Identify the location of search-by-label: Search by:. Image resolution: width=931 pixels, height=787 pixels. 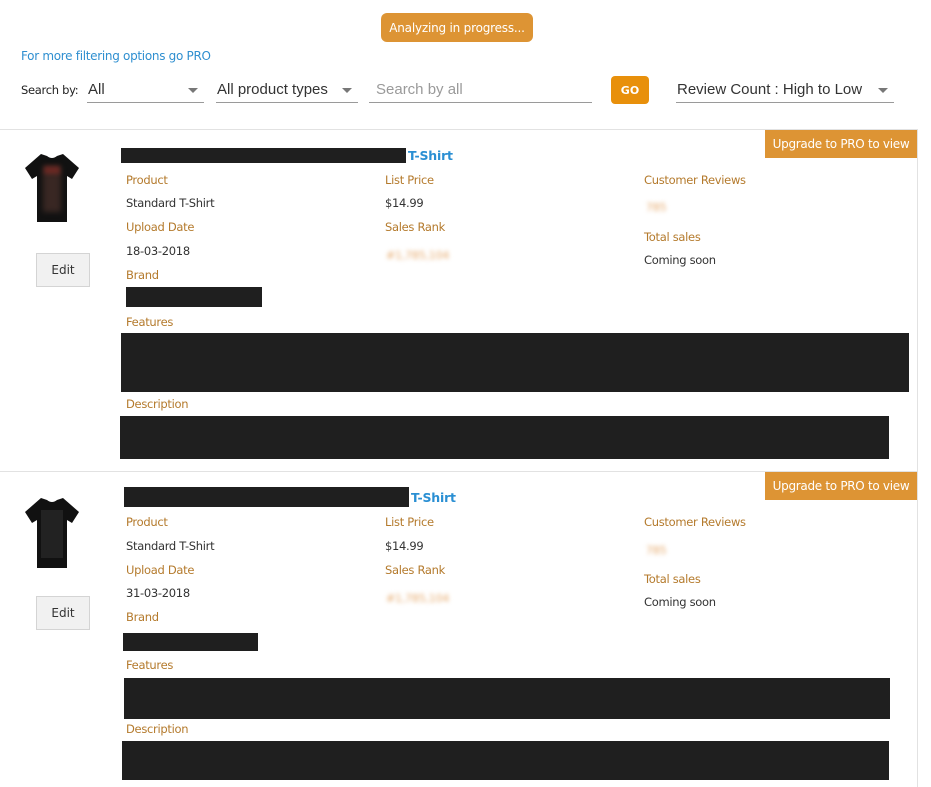
(50, 90).